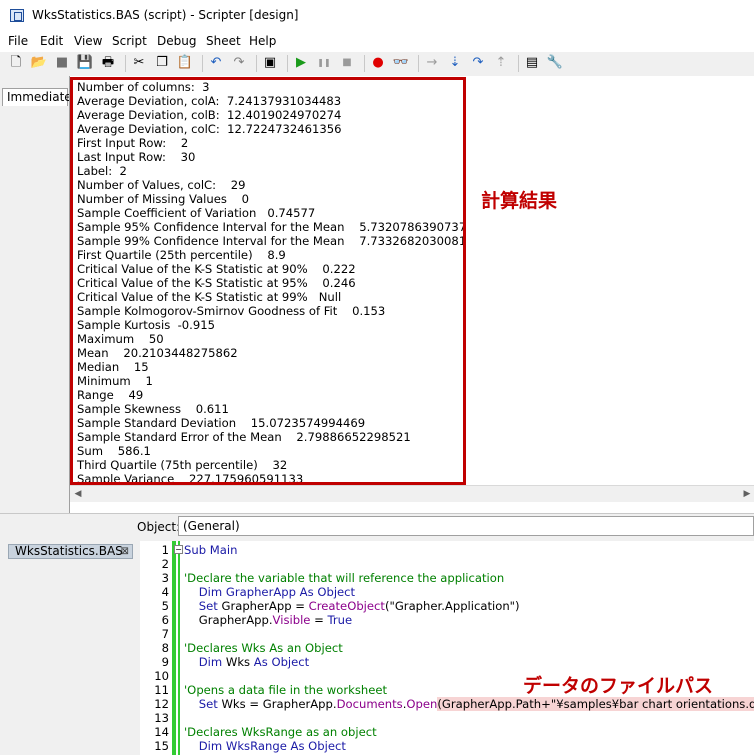  Describe the element at coordinates (161, 718) in the screenshot. I see `line-number: 13` at that location.